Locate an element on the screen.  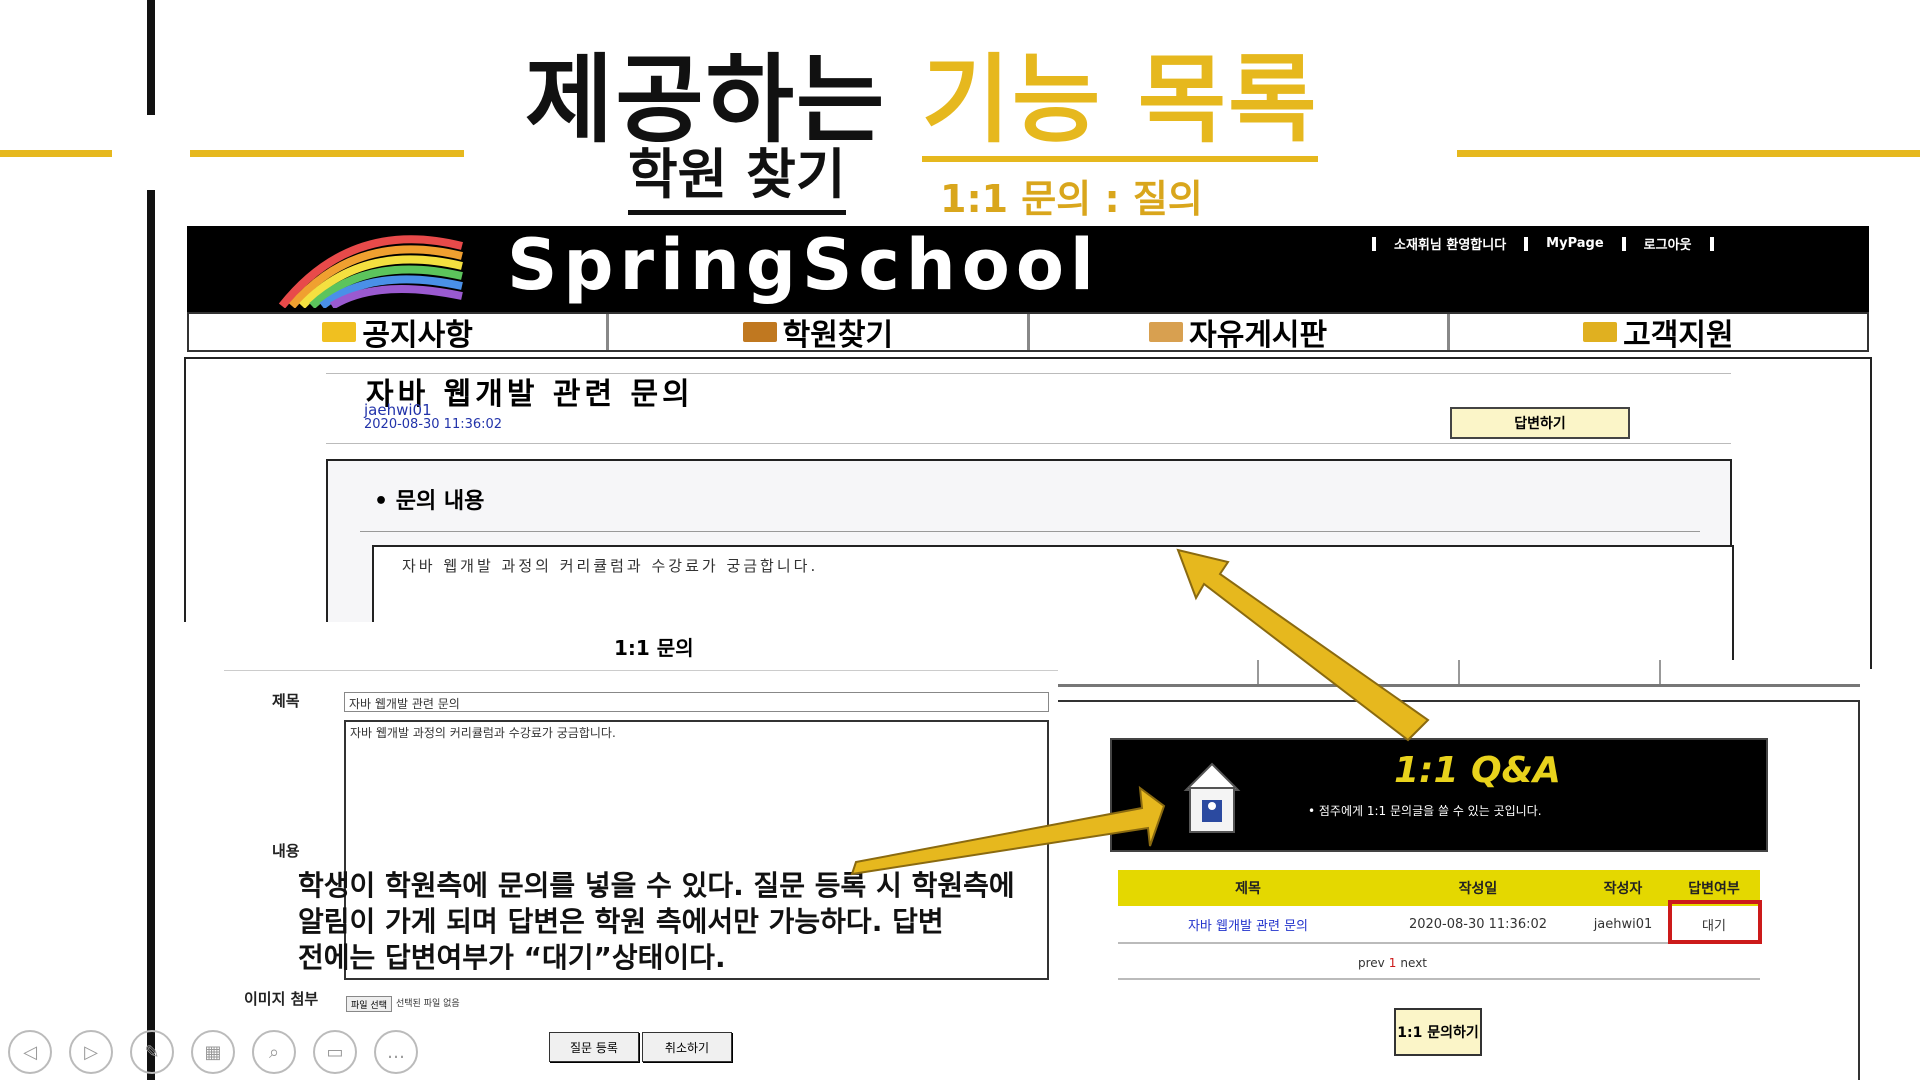
previous-icon: ◁ is located at coordinates (30, 1052).